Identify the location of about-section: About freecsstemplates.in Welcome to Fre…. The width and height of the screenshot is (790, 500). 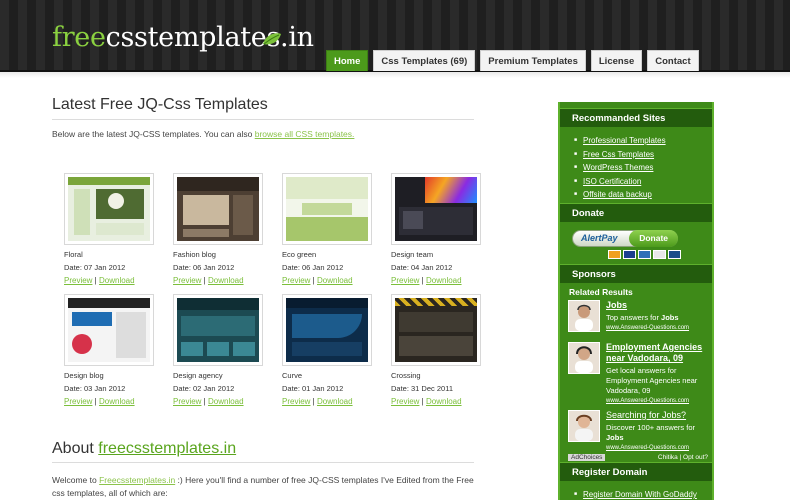
(263, 470).